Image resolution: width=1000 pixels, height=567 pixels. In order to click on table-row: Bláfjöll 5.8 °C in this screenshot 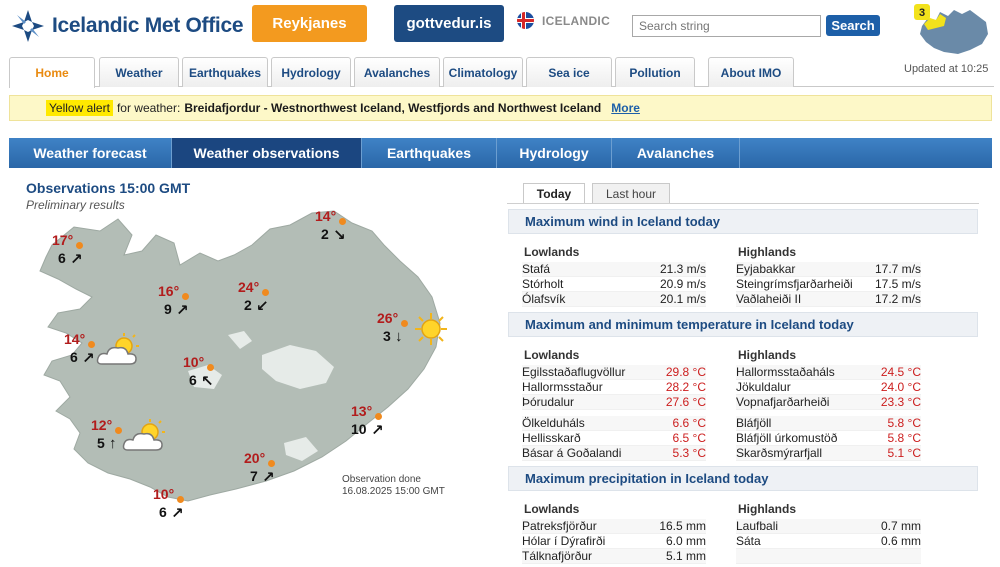, I will do `click(828, 423)`.